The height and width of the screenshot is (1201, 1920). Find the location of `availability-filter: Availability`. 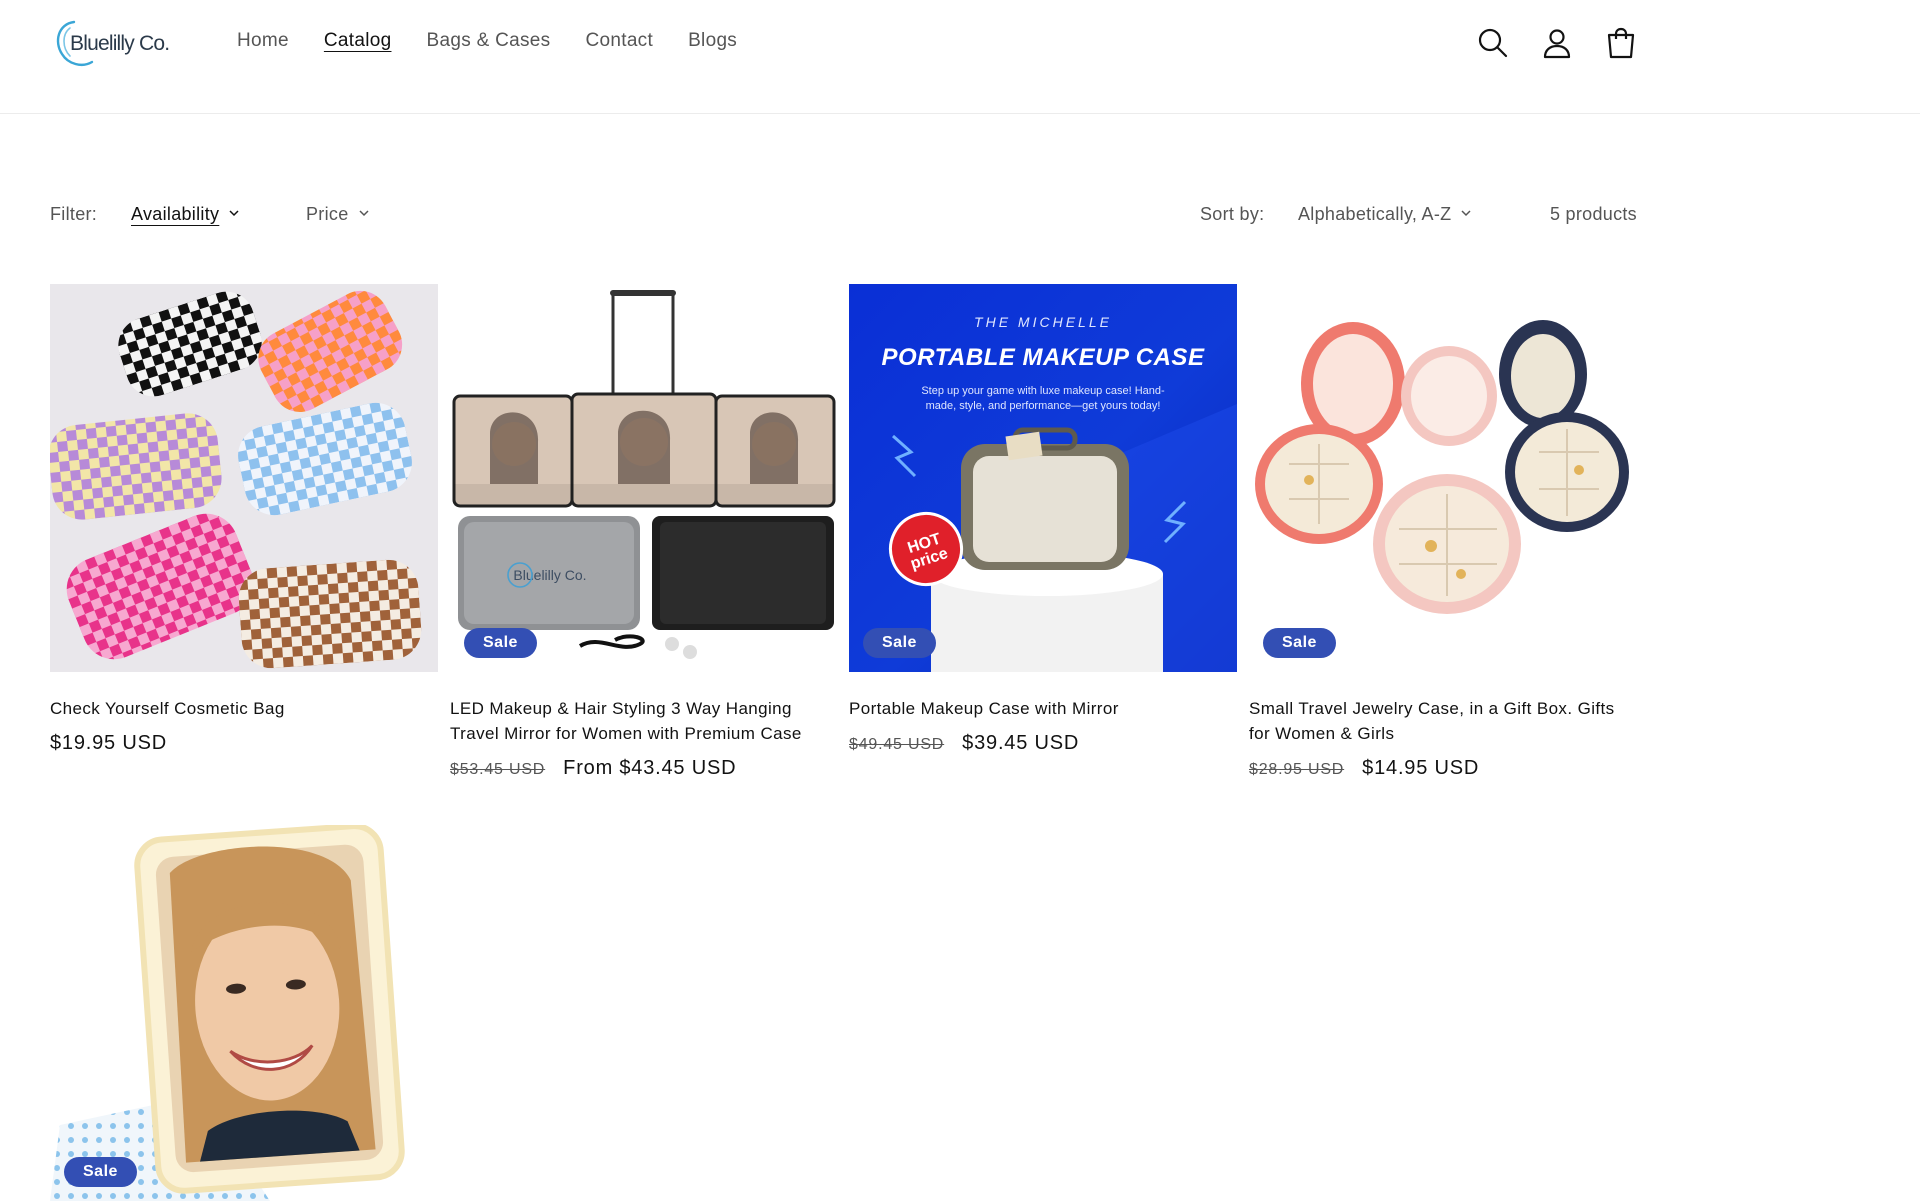

availability-filter: Availability is located at coordinates (185, 214).